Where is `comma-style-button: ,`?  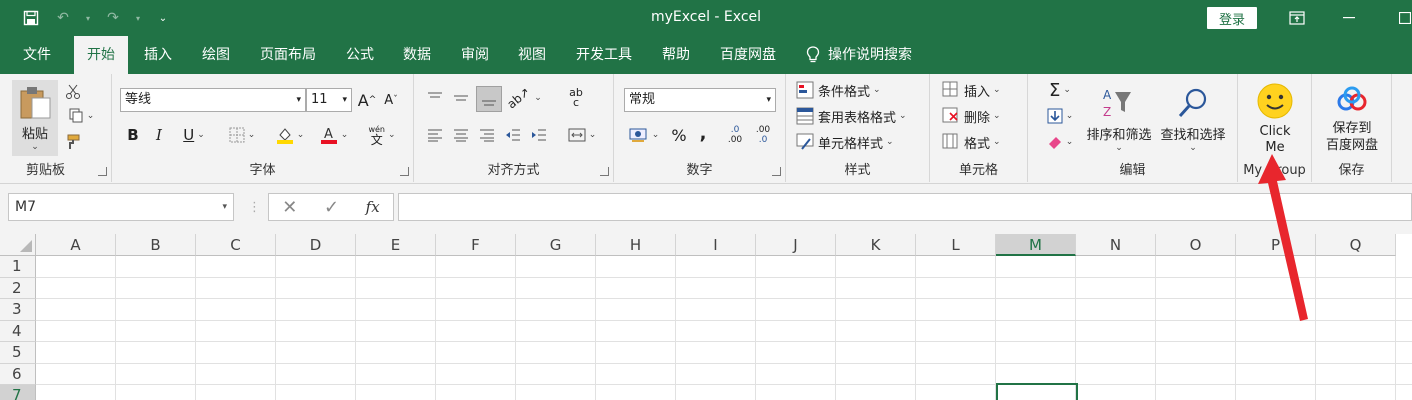 comma-style-button: , is located at coordinates (703, 133).